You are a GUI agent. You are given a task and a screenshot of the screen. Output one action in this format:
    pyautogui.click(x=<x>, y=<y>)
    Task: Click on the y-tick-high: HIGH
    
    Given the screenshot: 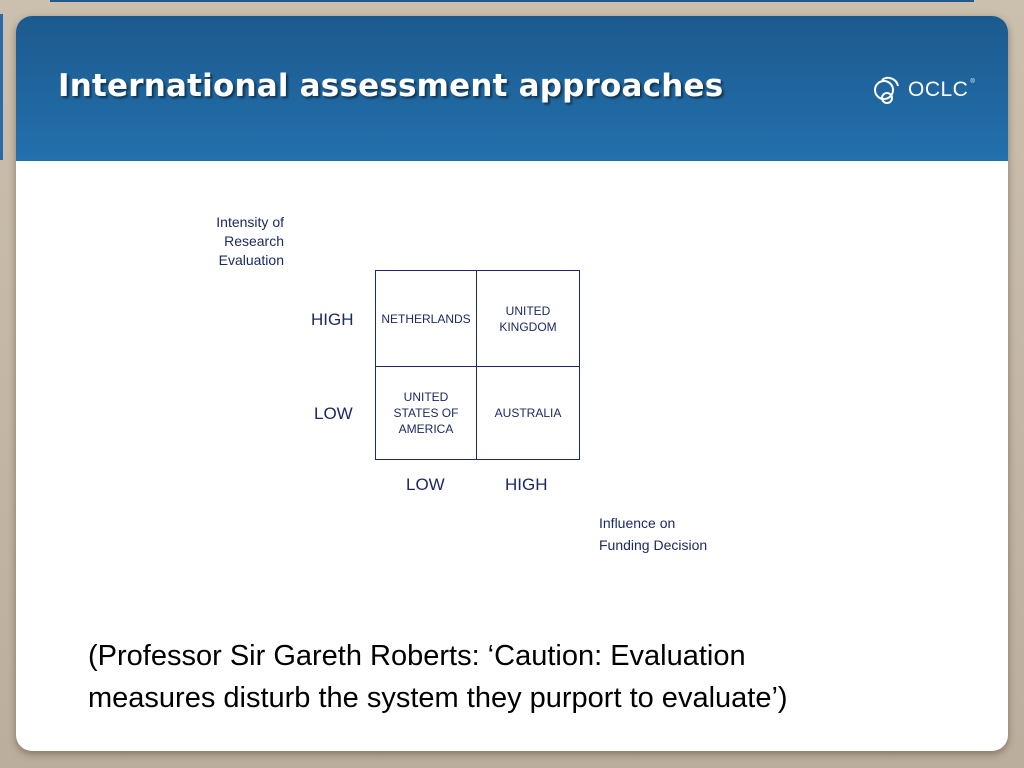 What is the action you would take?
    pyautogui.click(x=332, y=319)
    